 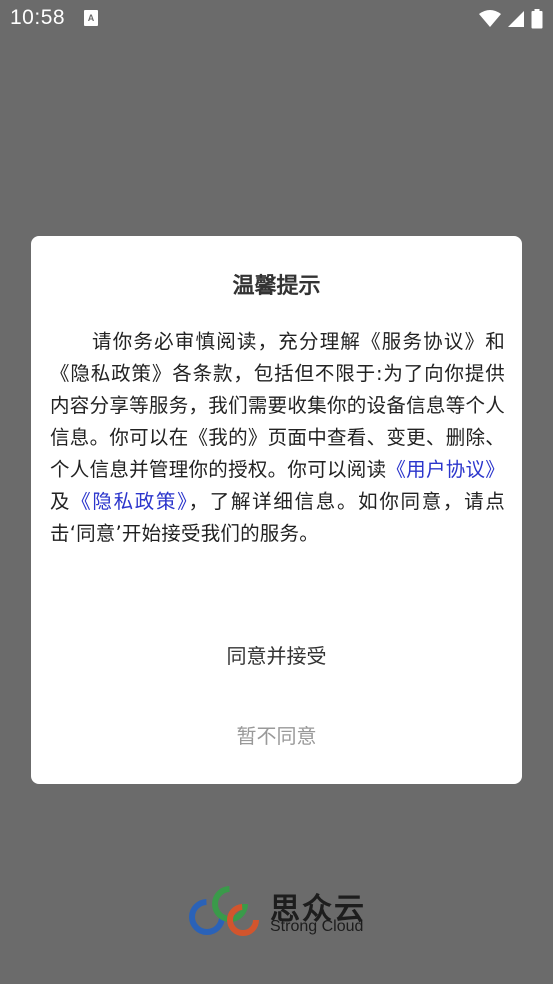 I want to click on wifi-icon, so click(x=490, y=18).